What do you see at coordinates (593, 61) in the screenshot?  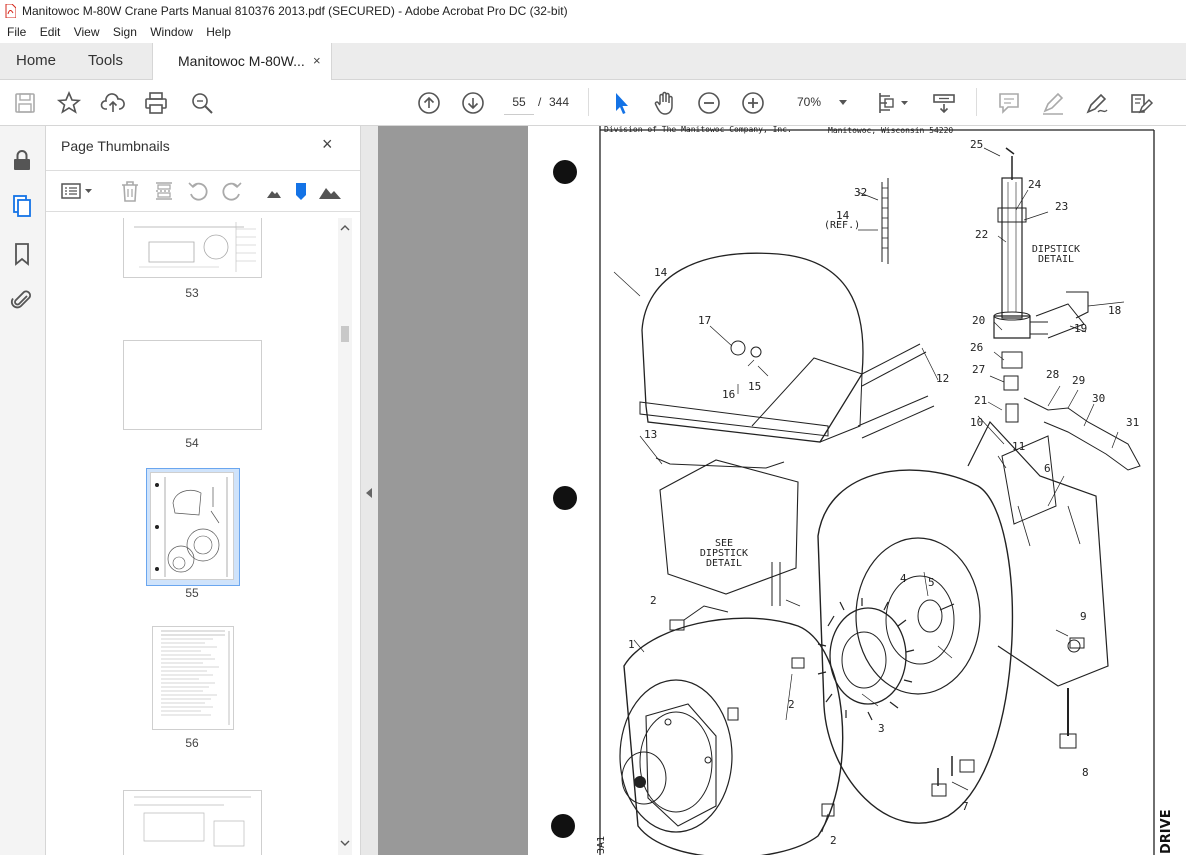 I see `tab-bar: Home Tools Manitowoc M-80W... ×` at bounding box center [593, 61].